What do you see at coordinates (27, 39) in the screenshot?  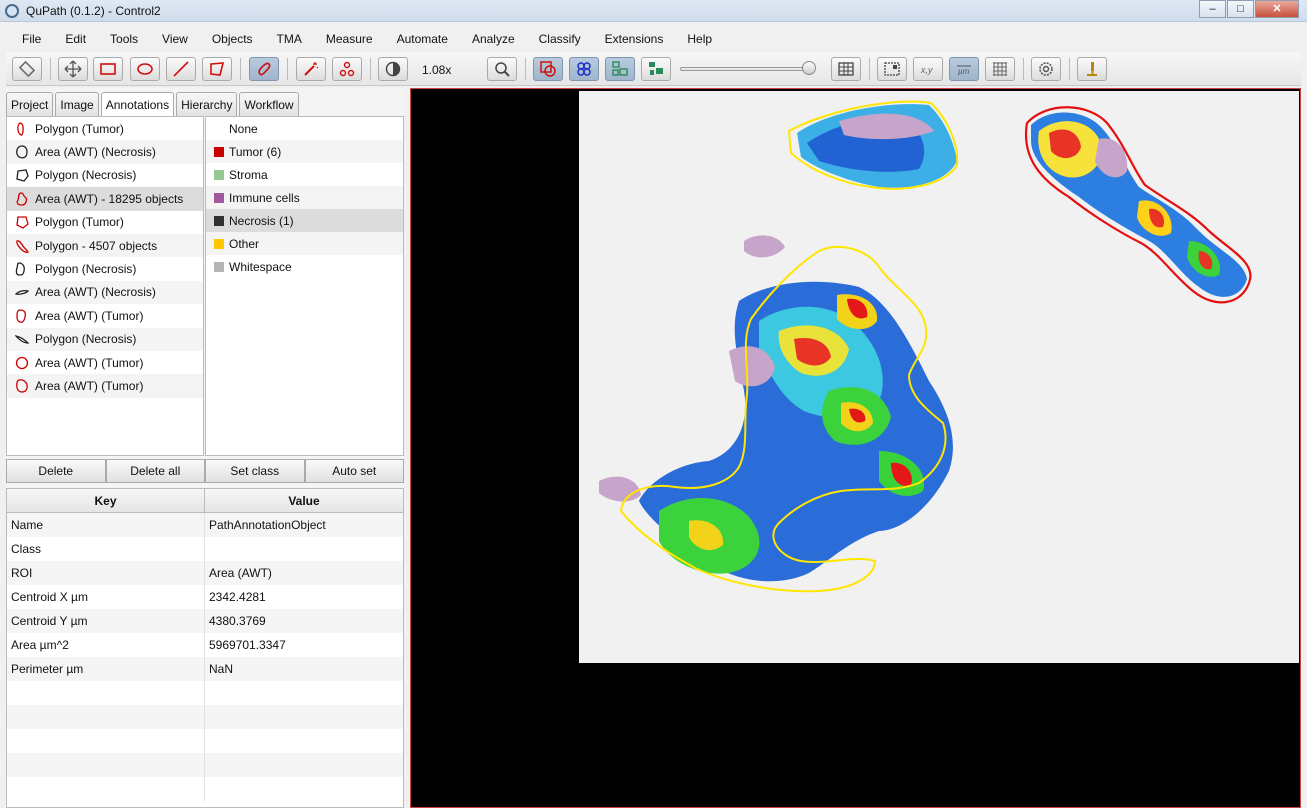 I see `menu-file: File` at bounding box center [27, 39].